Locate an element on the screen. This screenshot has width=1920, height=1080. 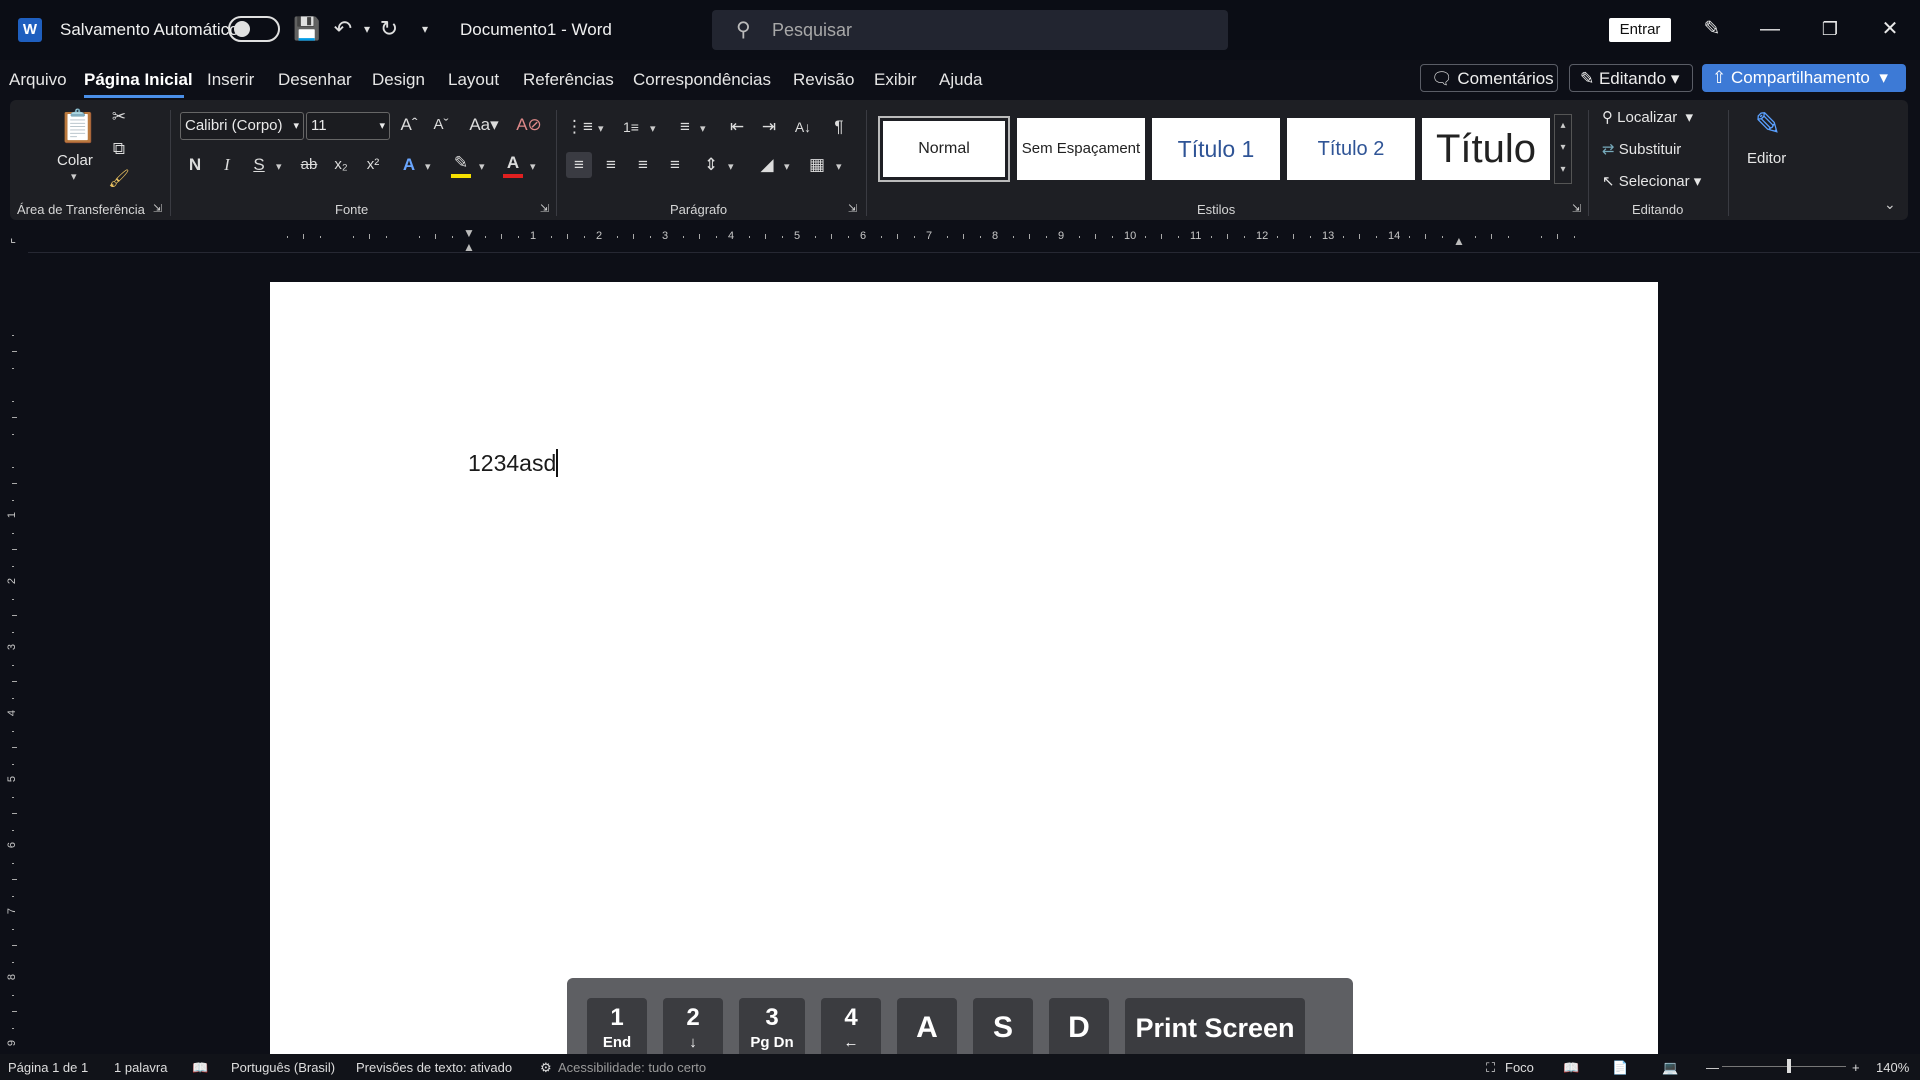
style-titulo: Título is located at coordinates (1486, 149).